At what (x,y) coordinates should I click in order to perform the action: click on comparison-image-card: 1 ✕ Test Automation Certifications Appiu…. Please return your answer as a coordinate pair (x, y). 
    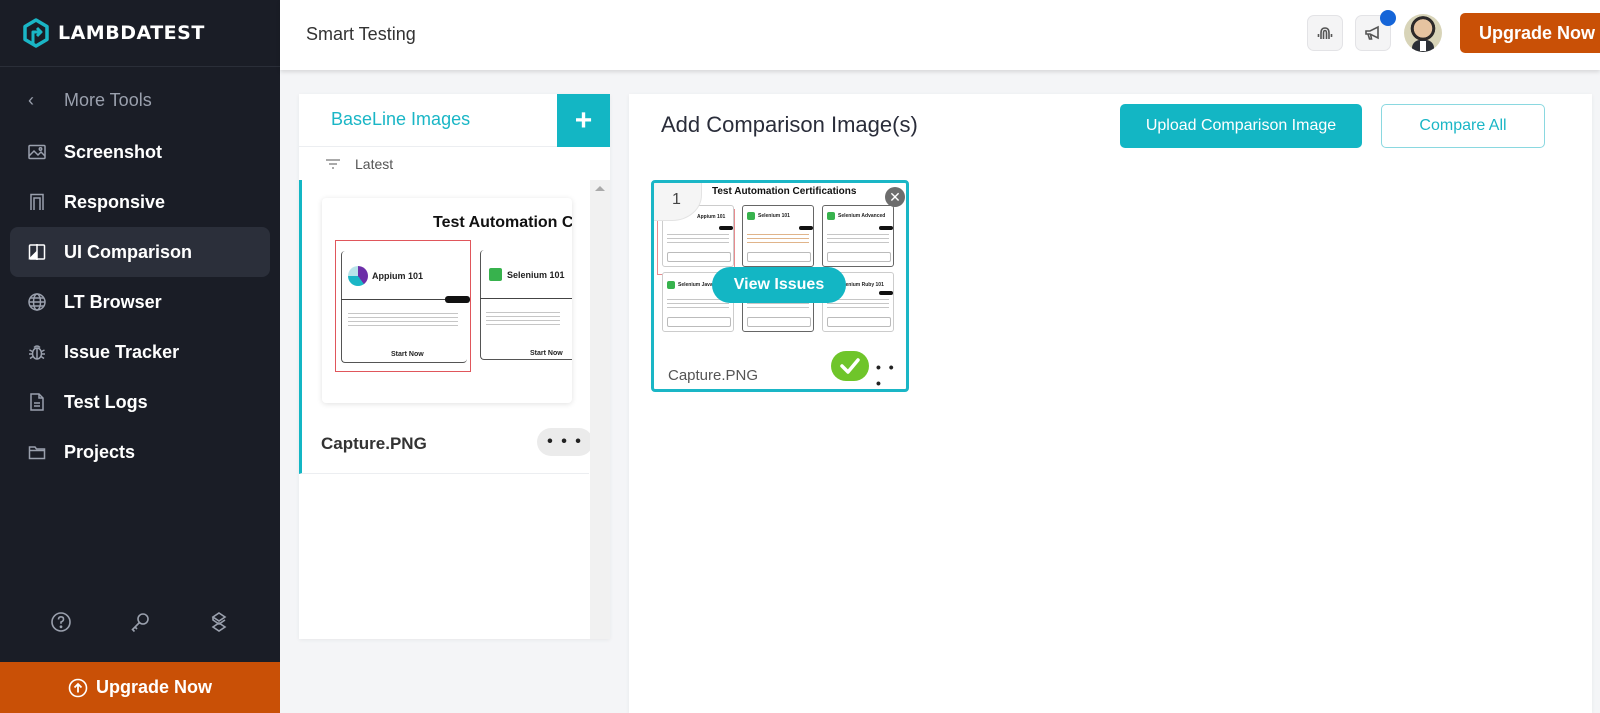
    Looking at the image, I should click on (780, 286).